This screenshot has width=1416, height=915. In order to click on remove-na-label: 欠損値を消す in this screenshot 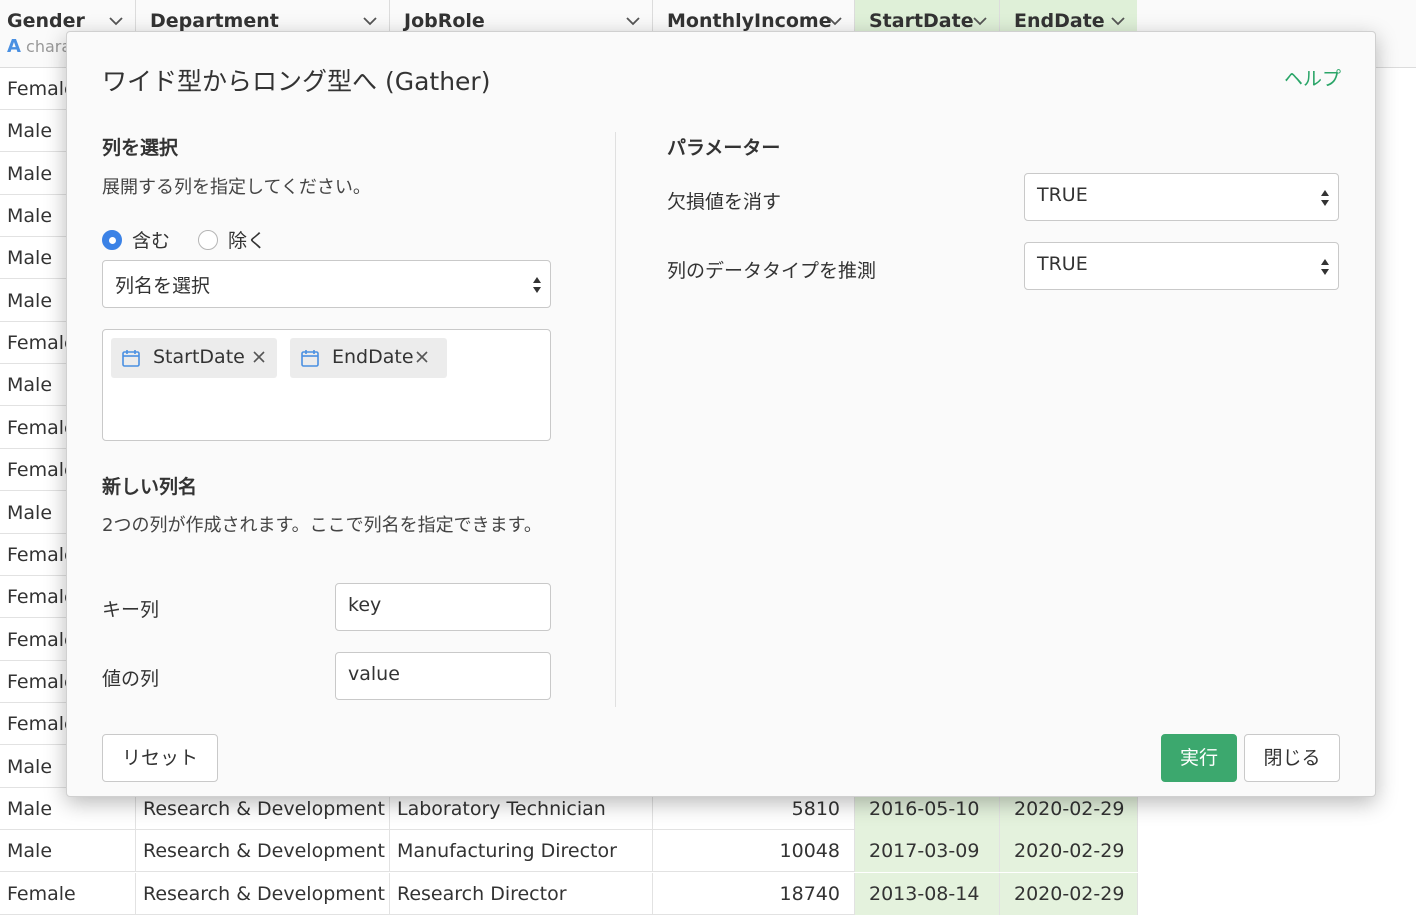, I will do `click(724, 202)`.